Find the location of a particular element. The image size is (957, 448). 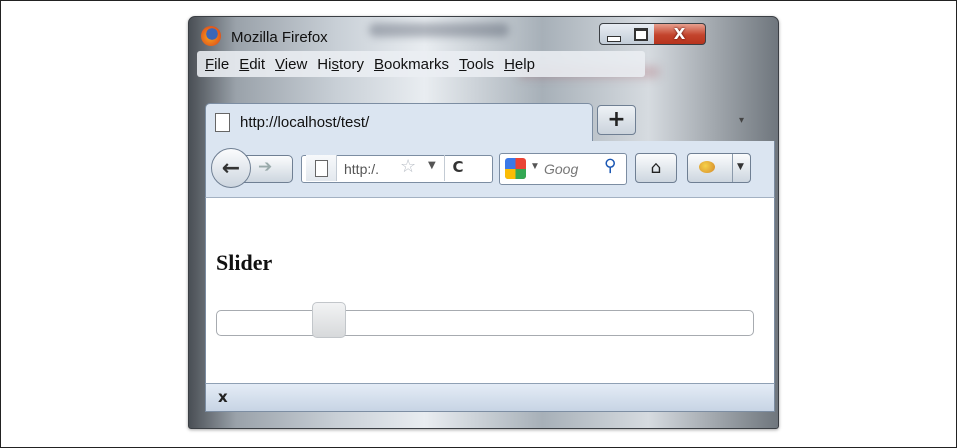

addon-separator is located at coordinates (732, 168).